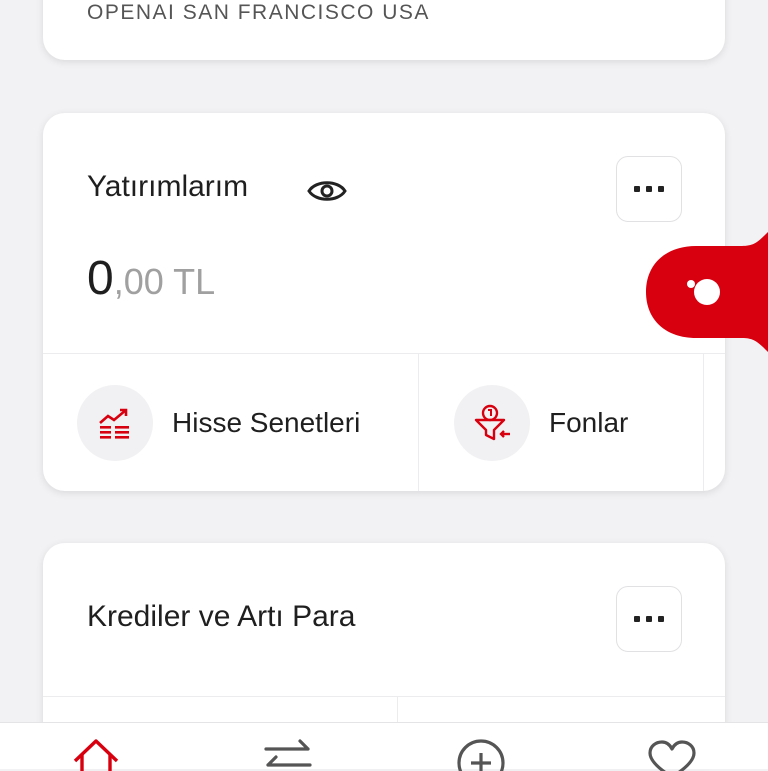  Describe the element at coordinates (266, 422) in the screenshot. I see `stocks-label: Hisse Senetleri` at that location.